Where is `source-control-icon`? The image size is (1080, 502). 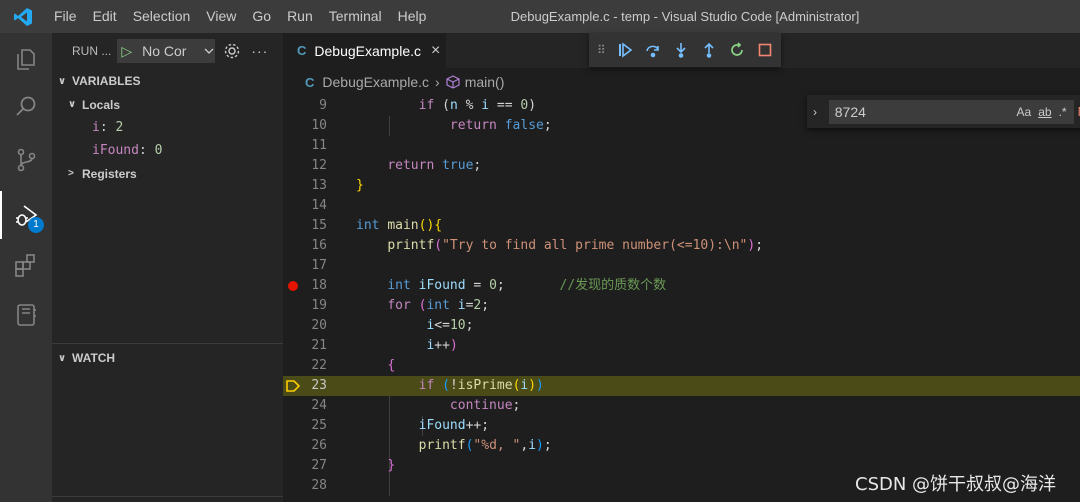
source-control-icon is located at coordinates (26, 160).